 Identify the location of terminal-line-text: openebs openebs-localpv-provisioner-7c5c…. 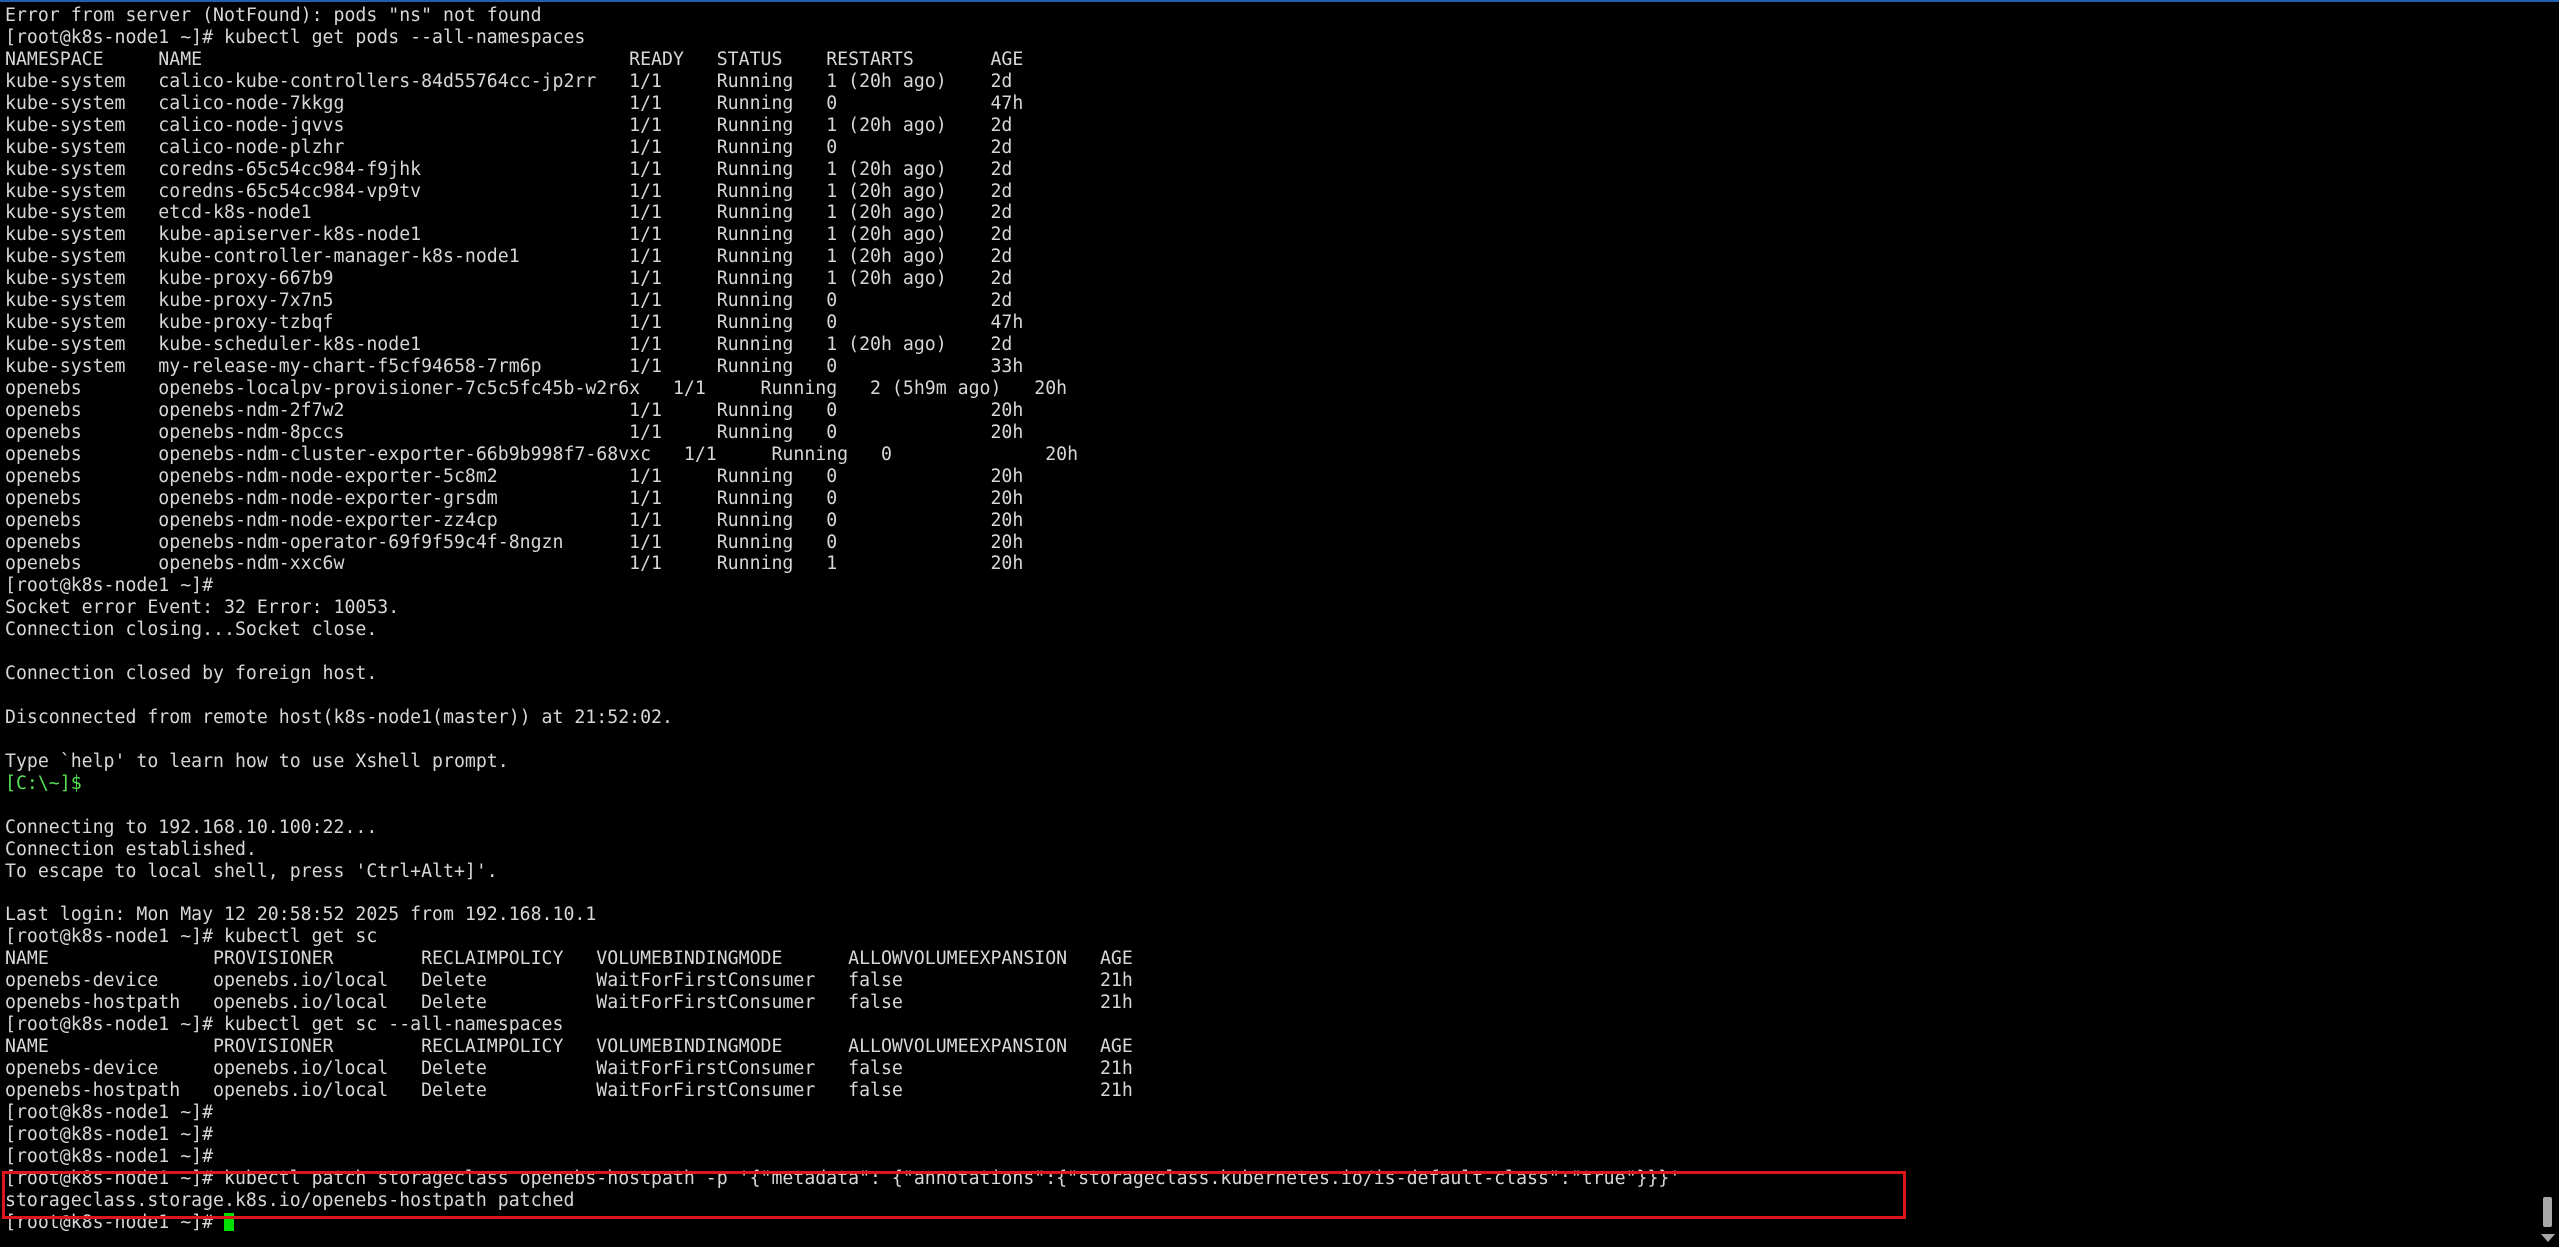
(536, 388).